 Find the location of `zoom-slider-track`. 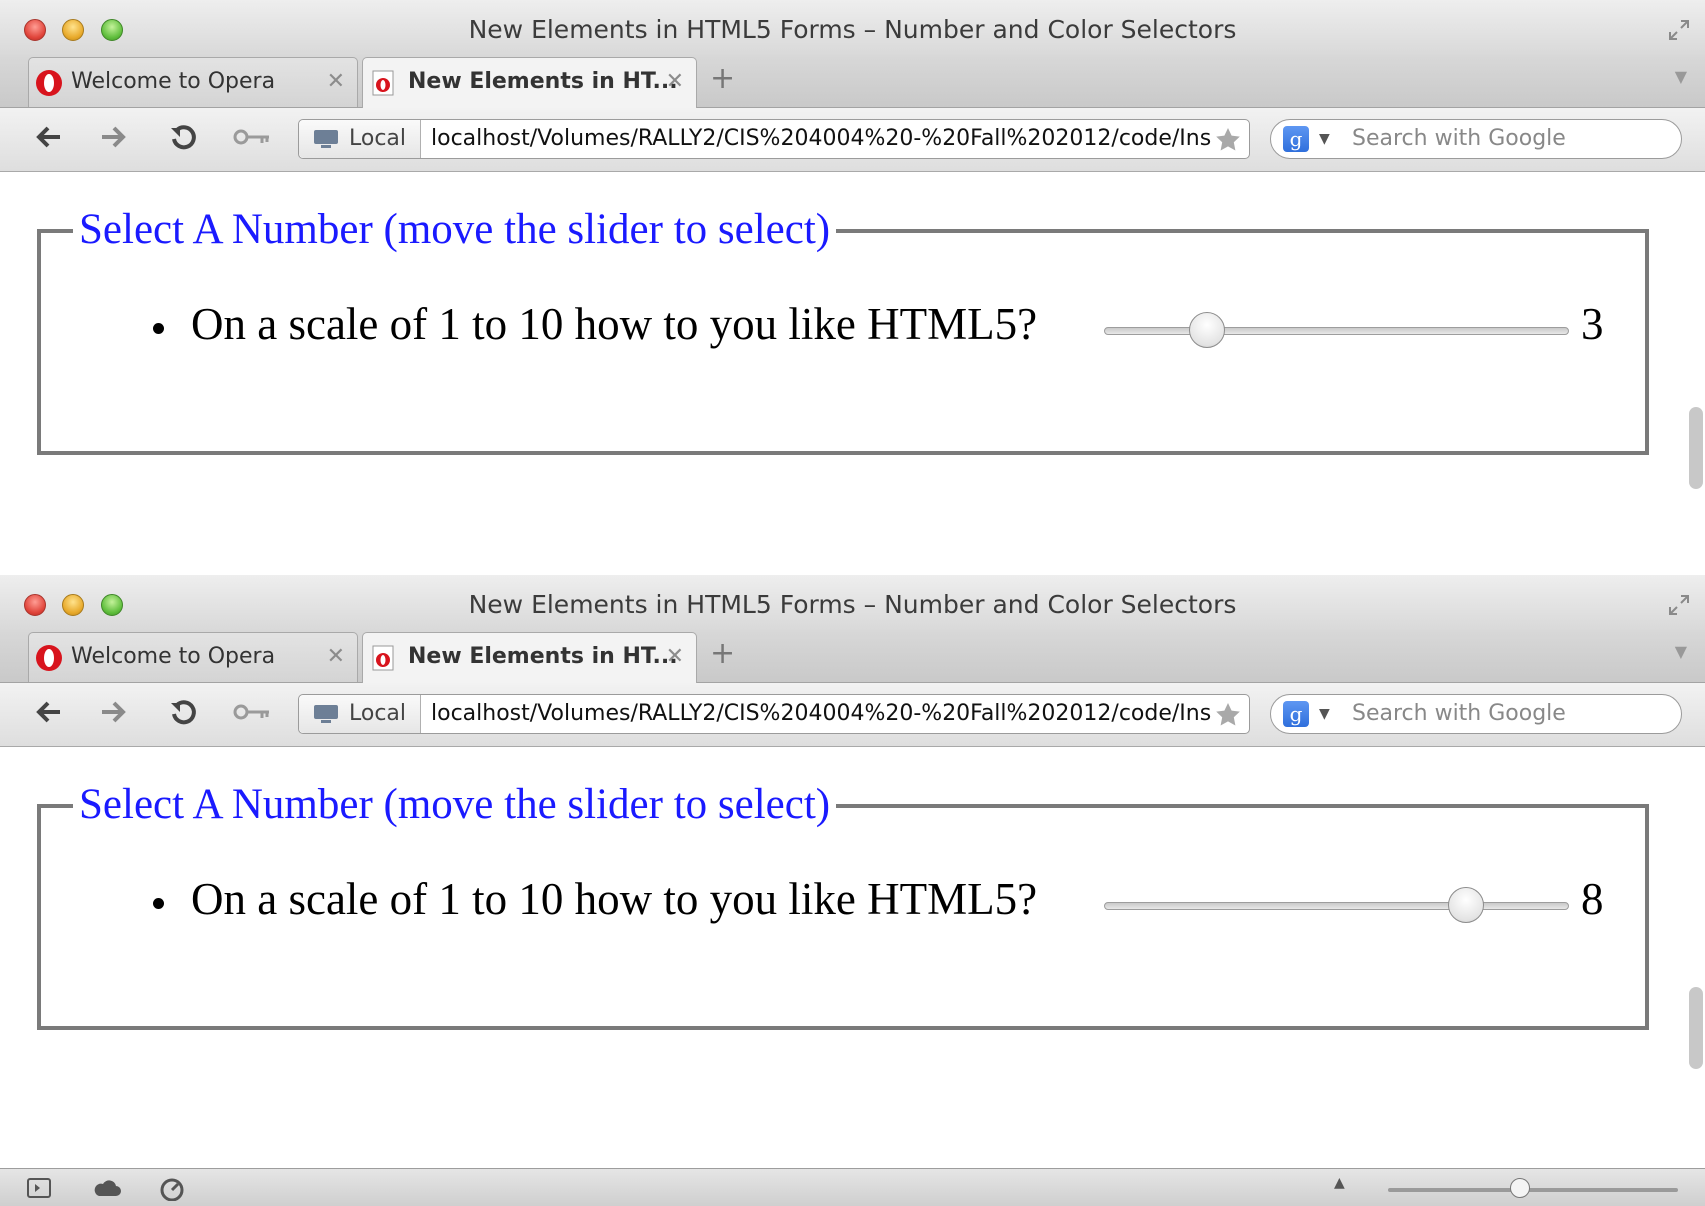

zoom-slider-track is located at coordinates (1533, 1190).